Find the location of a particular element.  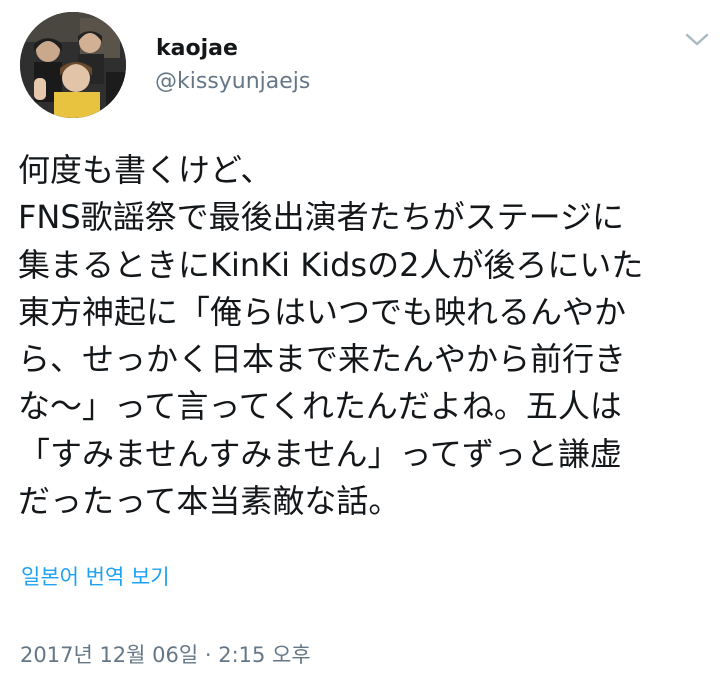

avatar-photo-icon is located at coordinates (73, 65).